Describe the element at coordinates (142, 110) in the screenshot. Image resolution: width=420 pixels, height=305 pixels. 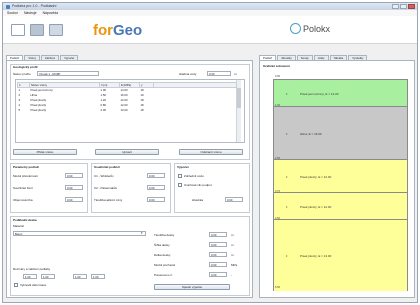
I see `table-cell: 18` at that location.